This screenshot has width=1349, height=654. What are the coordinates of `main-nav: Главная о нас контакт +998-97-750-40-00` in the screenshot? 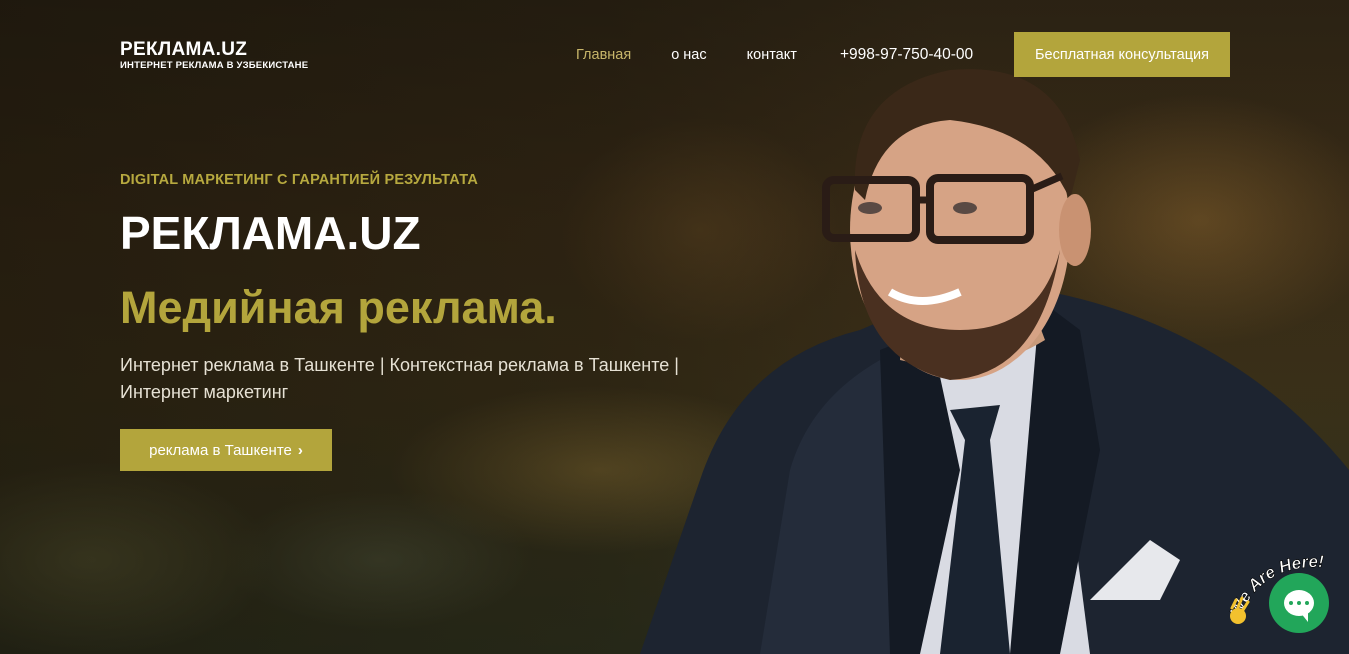 It's located at (774, 55).